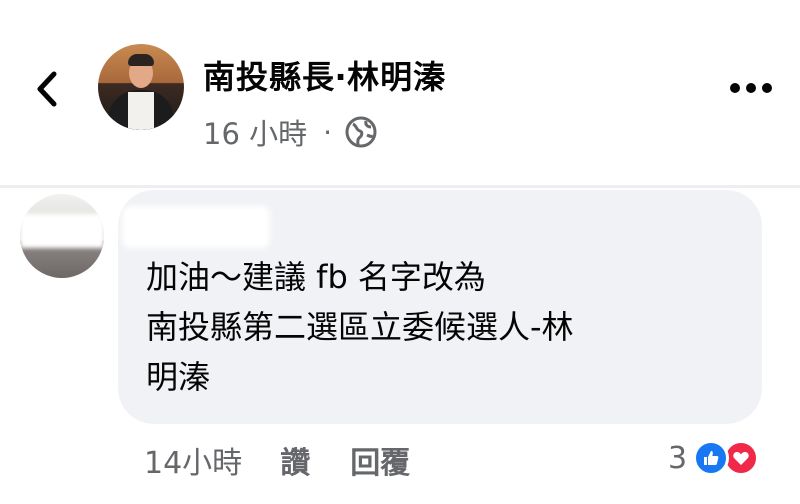 The width and height of the screenshot is (800, 504). I want to click on commenter-avatar, so click(62, 236).